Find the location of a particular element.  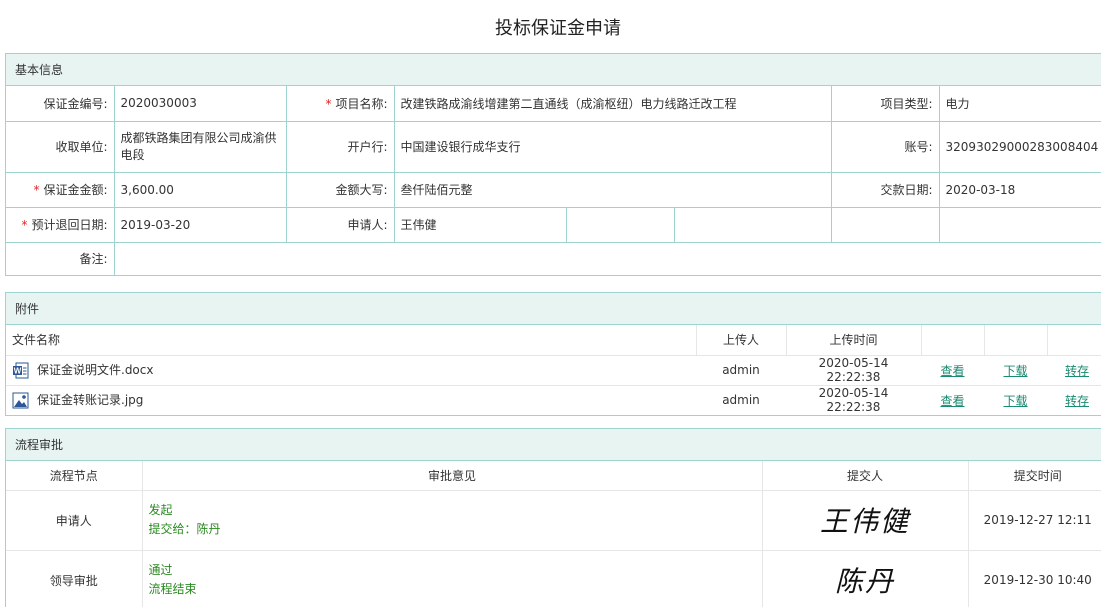

account-label: 账号: is located at coordinates (885, 147).